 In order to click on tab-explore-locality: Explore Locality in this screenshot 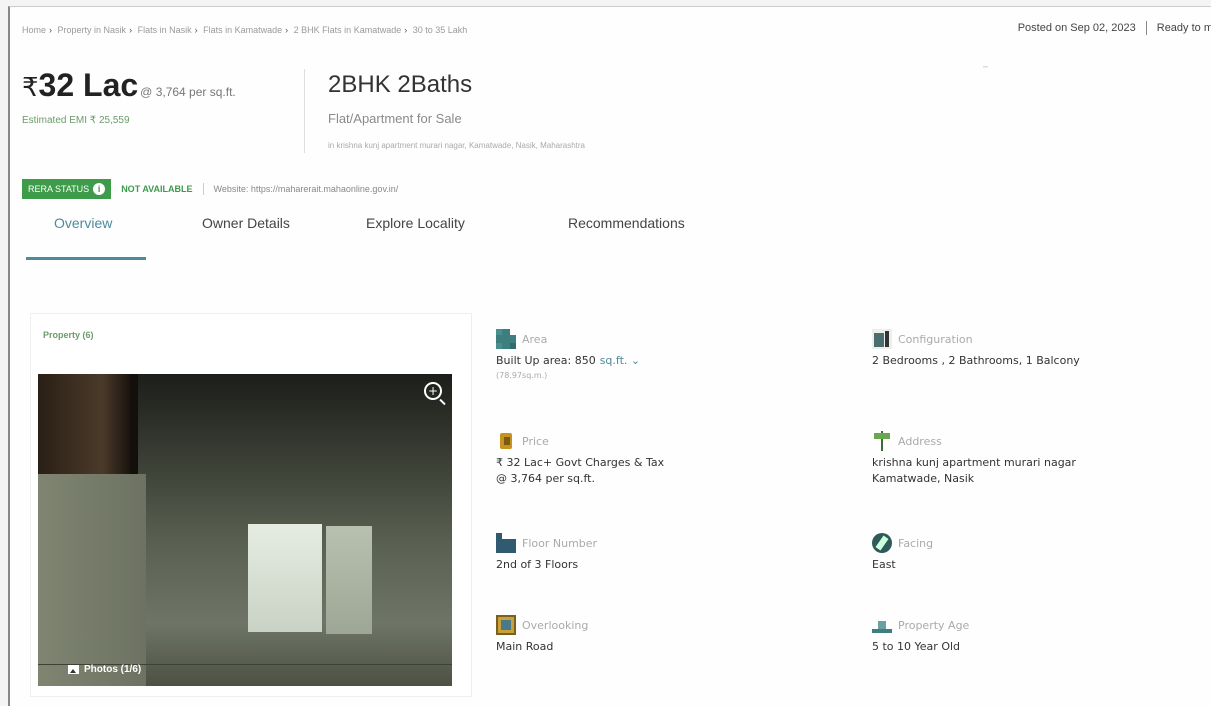, I will do `click(415, 223)`.